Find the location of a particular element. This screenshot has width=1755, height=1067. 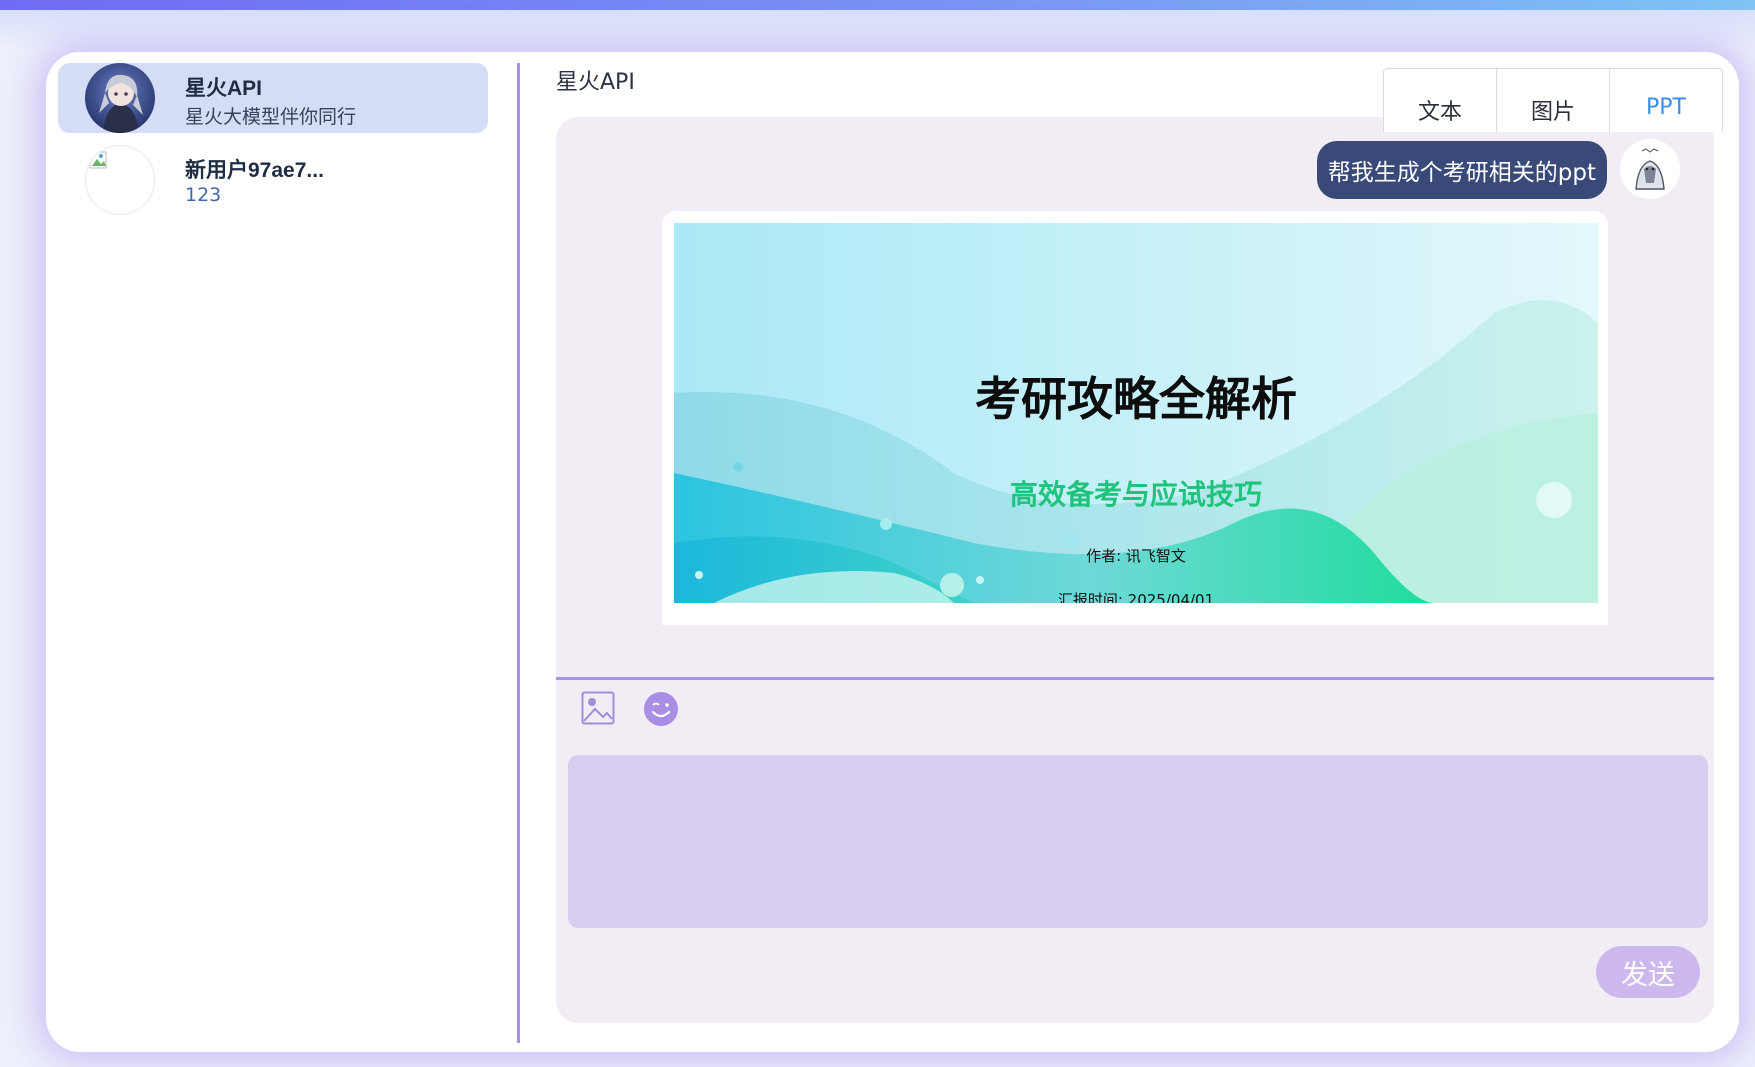

ppt-slide-date: 汇报时间: 2025/04/01 is located at coordinates (1136, 597).